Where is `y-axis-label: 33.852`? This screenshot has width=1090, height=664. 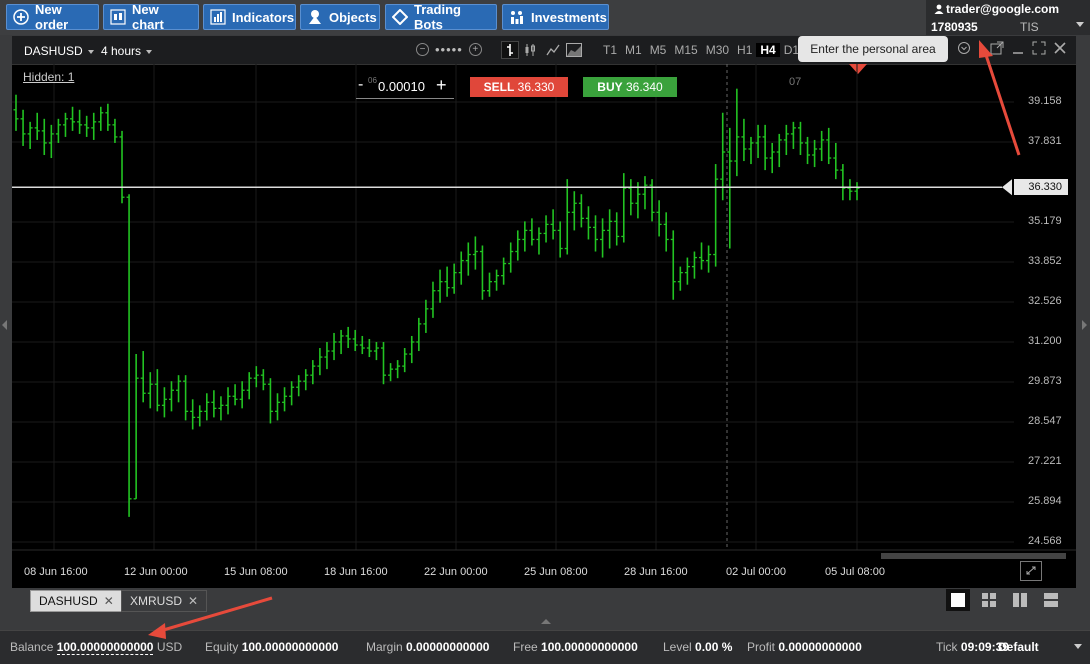 y-axis-label: 33.852 is located at coordinates (1045, 261).